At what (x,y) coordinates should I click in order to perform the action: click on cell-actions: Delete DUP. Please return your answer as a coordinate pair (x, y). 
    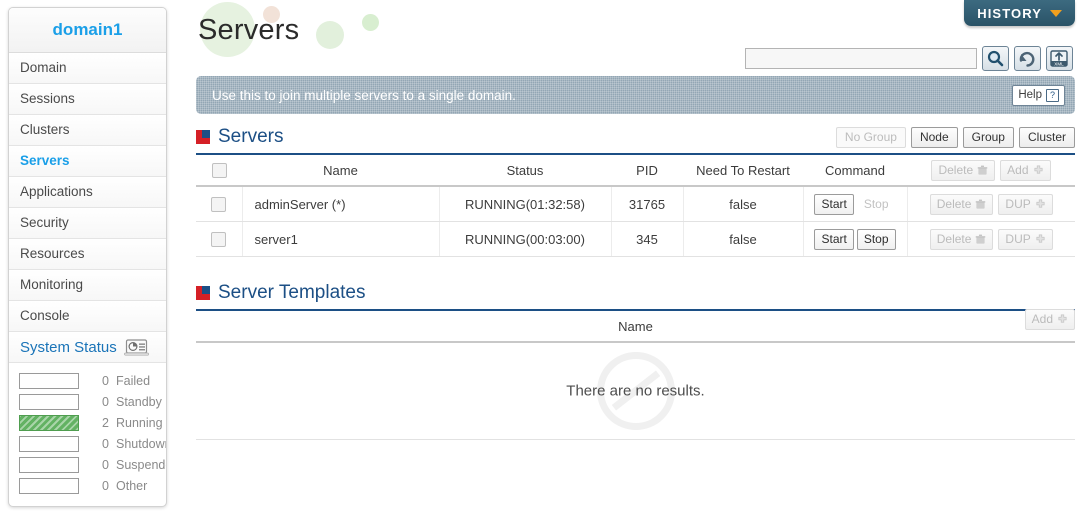
    Looking at the image, I should click on (991, 204).